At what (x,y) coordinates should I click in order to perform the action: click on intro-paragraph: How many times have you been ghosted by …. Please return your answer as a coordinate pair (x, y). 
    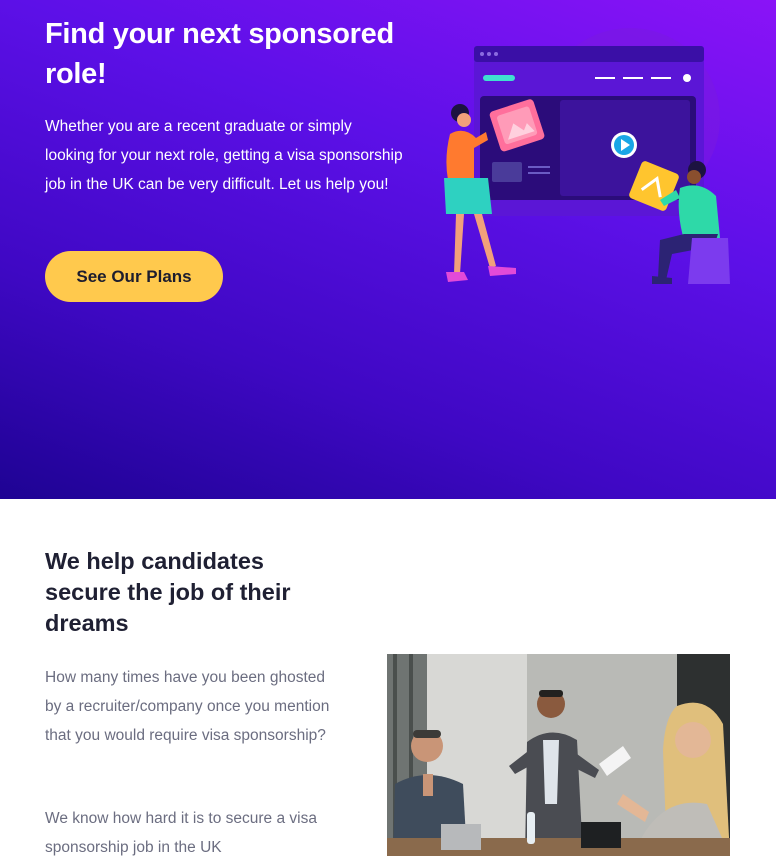
    Looking at the image, I should click on (187, 706).